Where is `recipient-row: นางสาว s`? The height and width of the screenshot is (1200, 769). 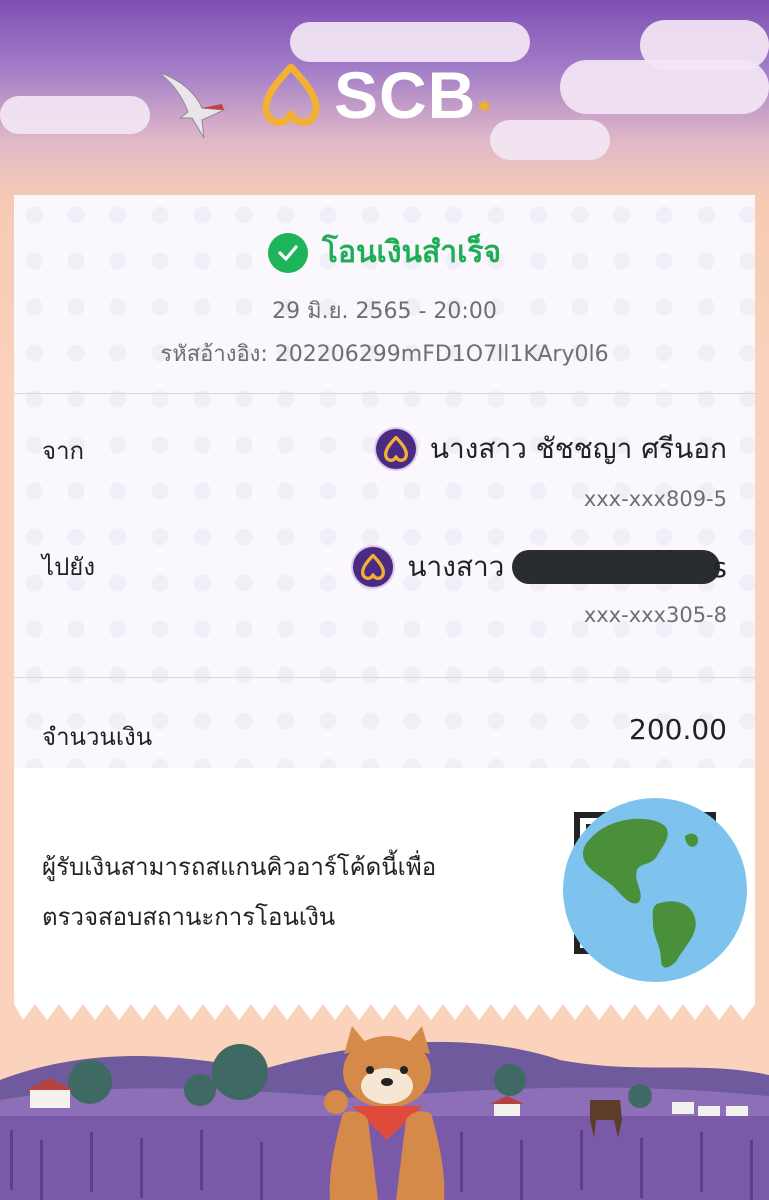
recipient-row: นางสาว s is located at coordinates (540, 567).